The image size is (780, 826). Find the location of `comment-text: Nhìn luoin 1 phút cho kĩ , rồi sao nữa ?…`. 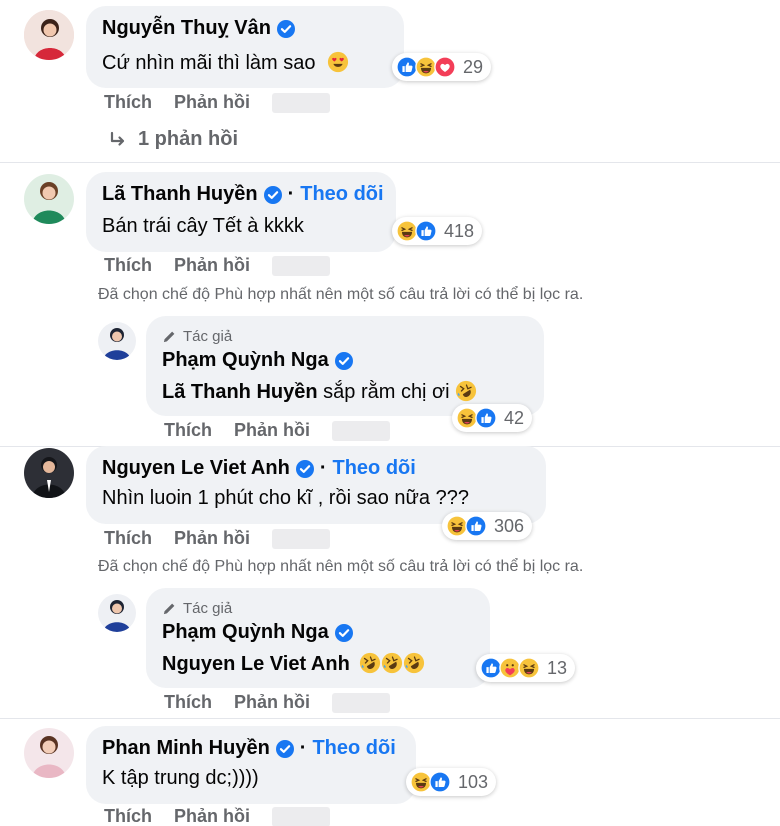

comment-text: Nhìn luoin 1 phút cho kĩ , rồi sao nữa ?… is located at coordinates (285, 498).